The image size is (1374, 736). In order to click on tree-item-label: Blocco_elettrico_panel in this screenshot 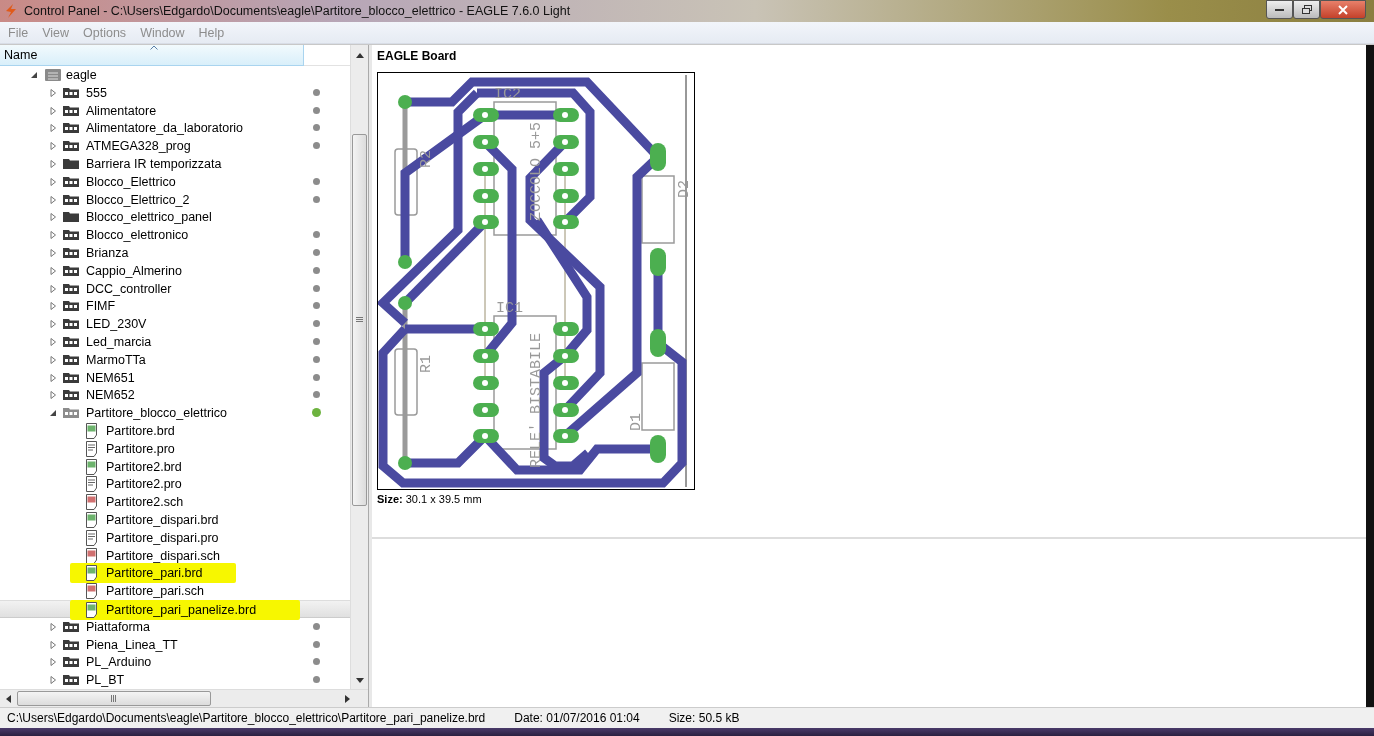, I will do `click(149, 217)`.